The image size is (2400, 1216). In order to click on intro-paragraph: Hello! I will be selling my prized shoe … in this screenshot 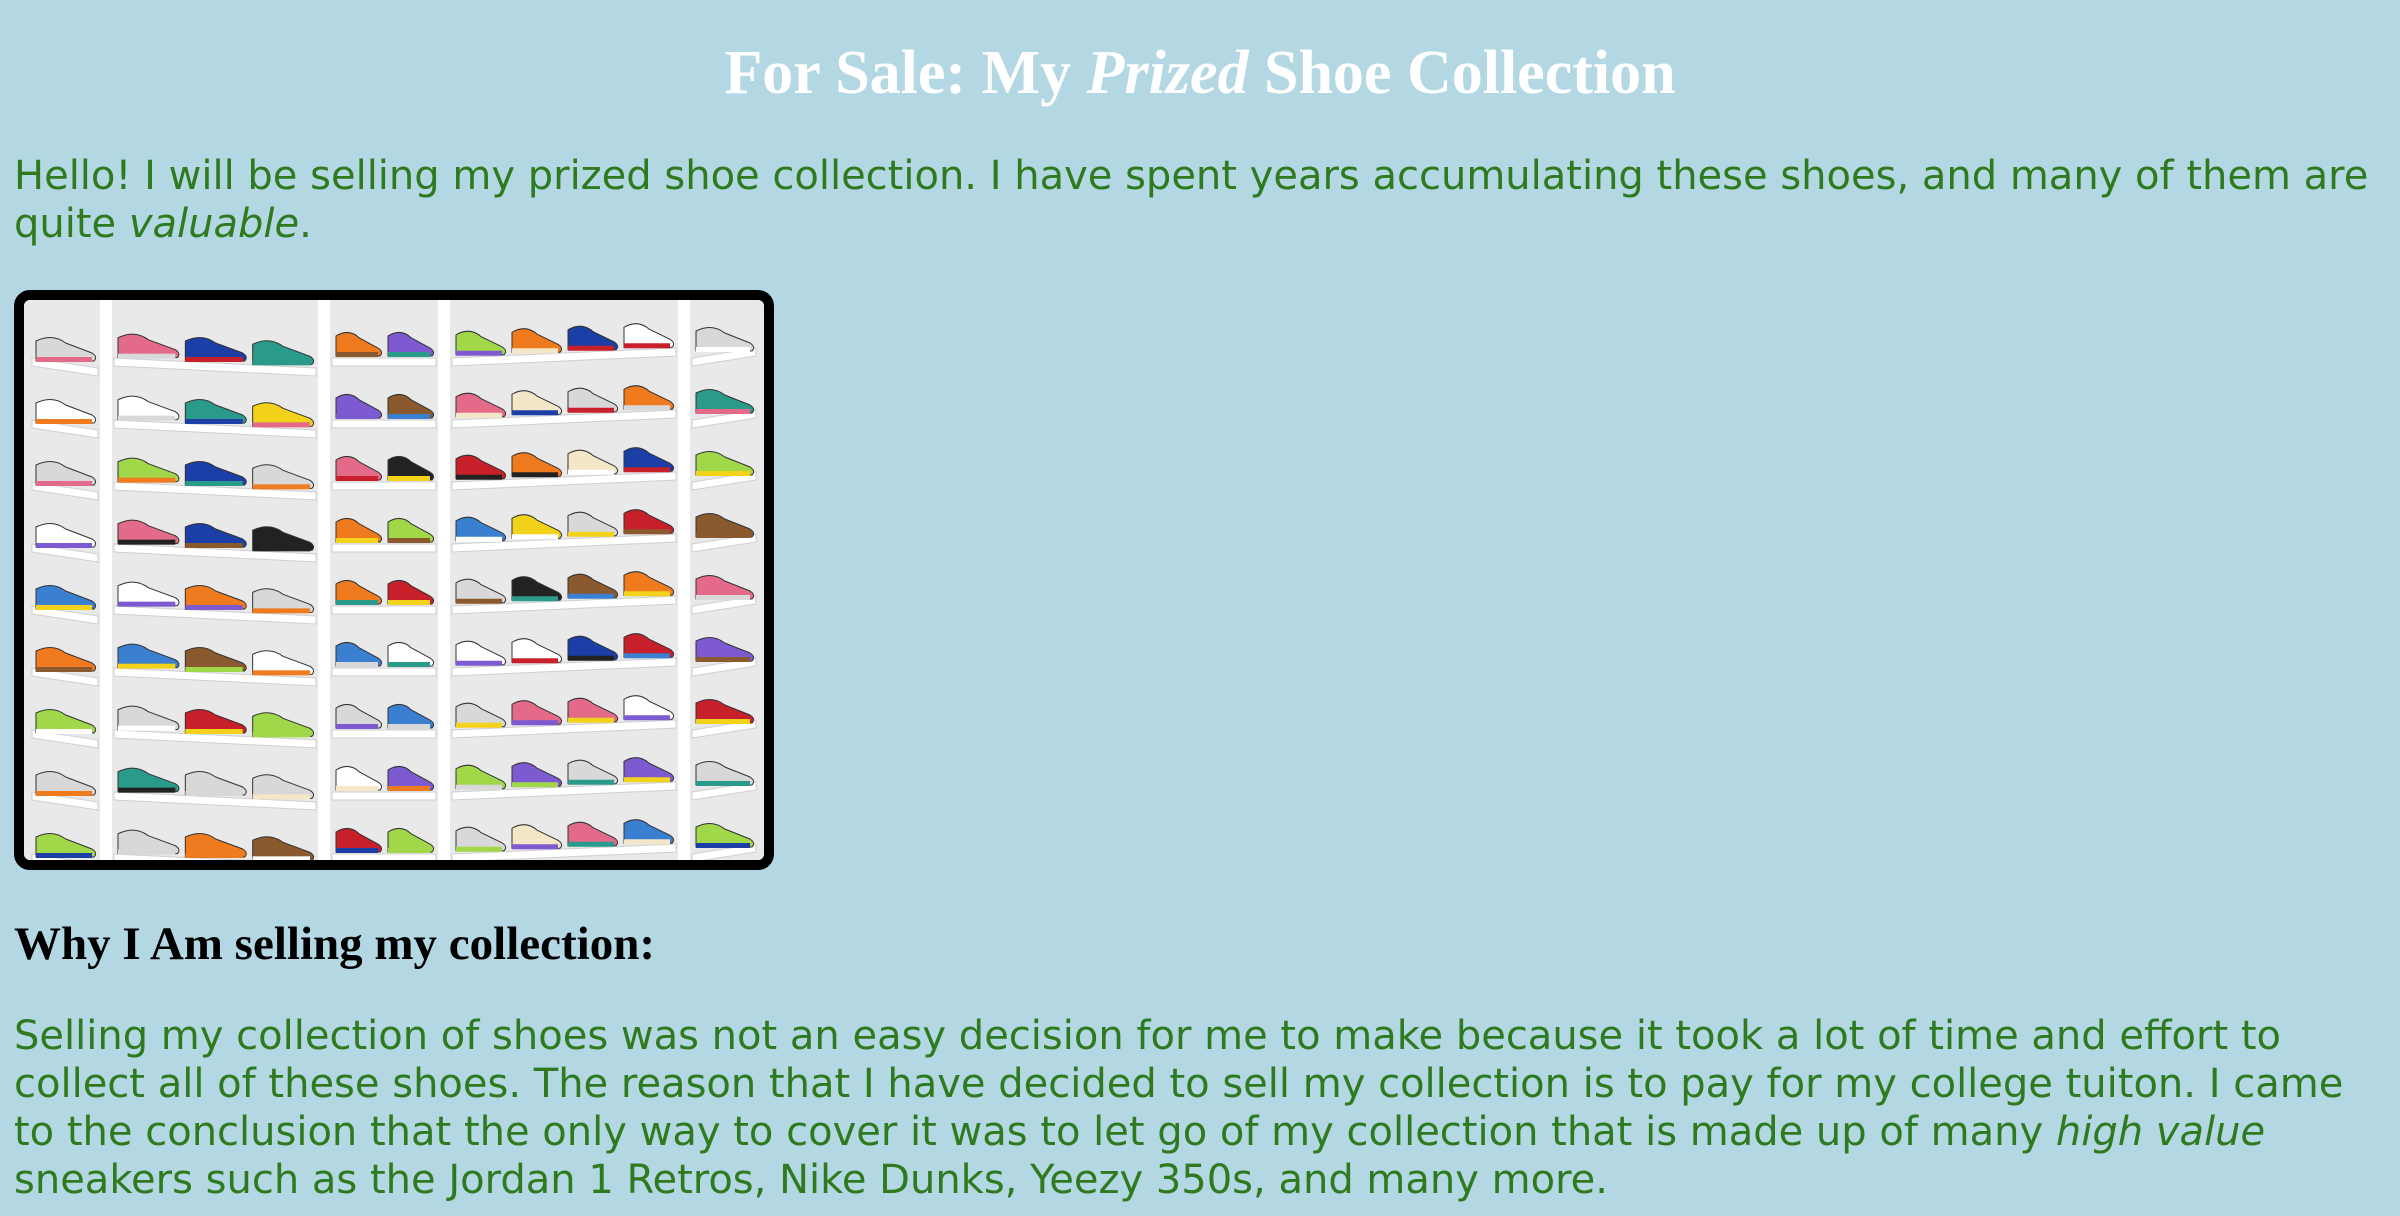, I will do `click(1204, 200)`.